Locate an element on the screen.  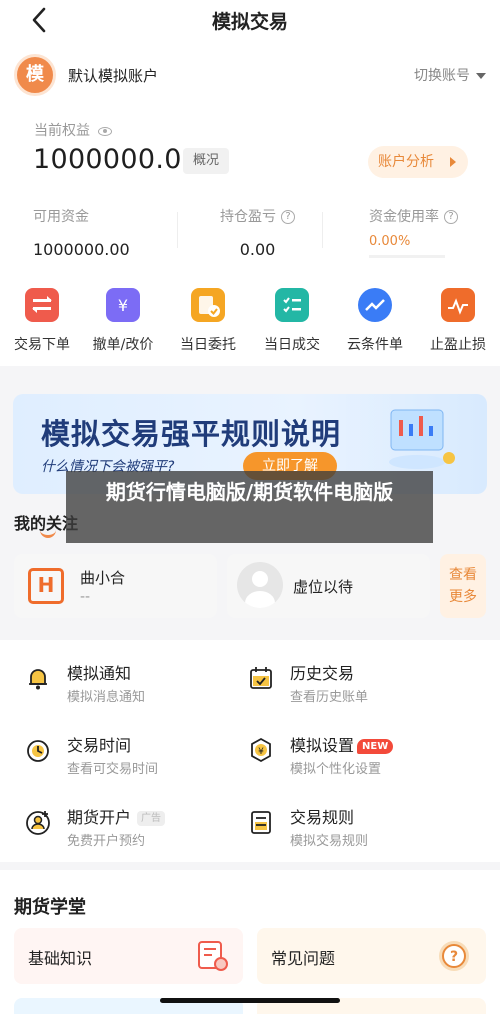
menu-item-trading-time: 交易时间 查看可交易时间 is located at coordinates (139, 757).